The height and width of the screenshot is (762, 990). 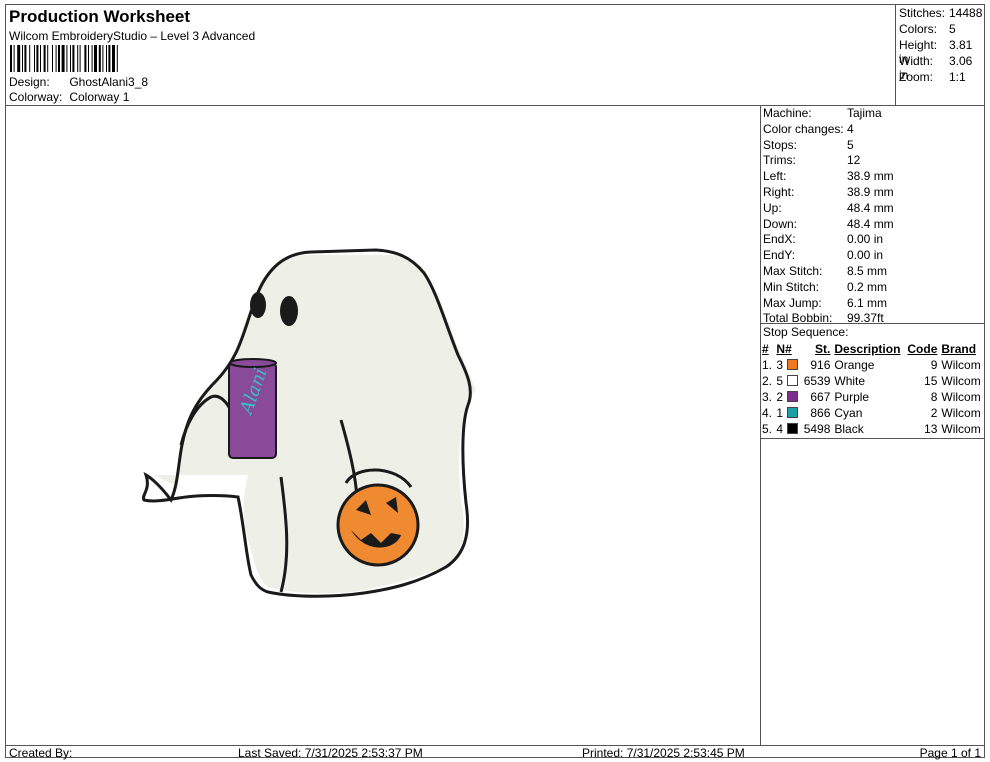 I want to click on ghost-body, so click(x=316, y=424).